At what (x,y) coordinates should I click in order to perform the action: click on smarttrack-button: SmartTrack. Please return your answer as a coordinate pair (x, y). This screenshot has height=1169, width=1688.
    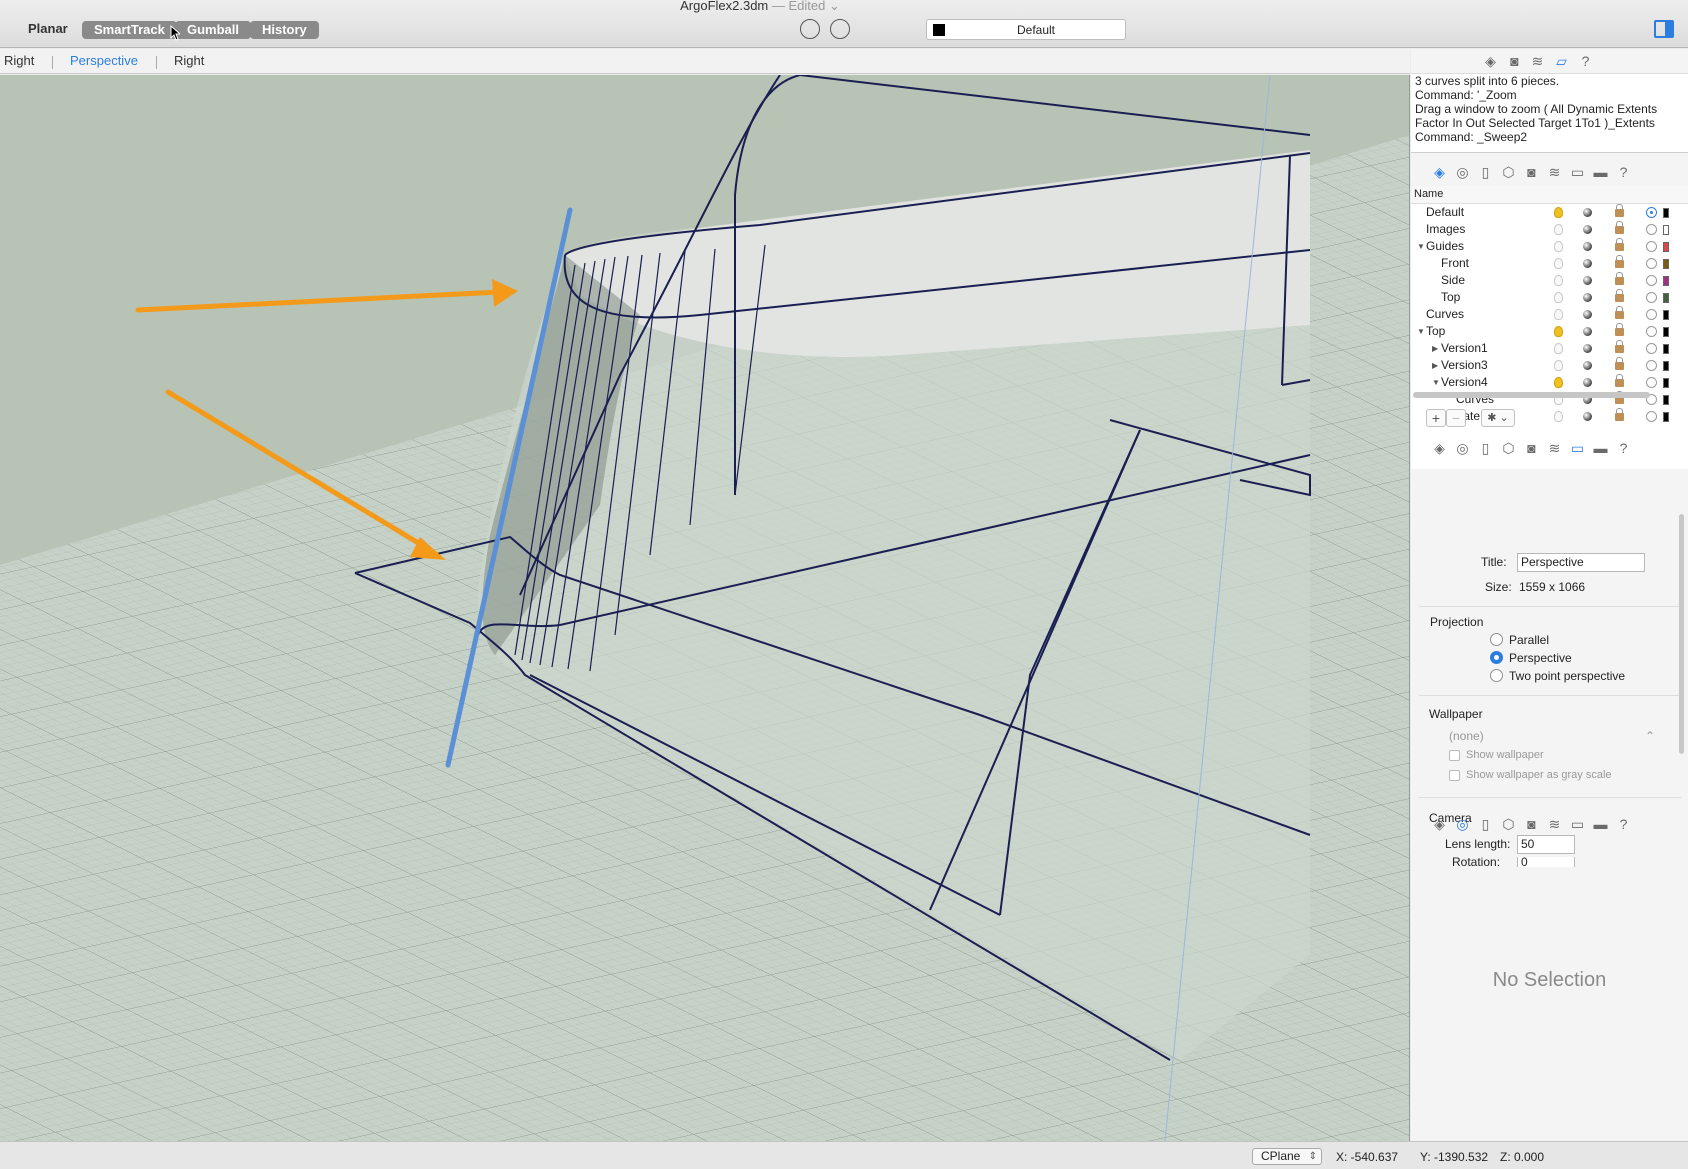
    Looking at the image, I should click on (129, 30).